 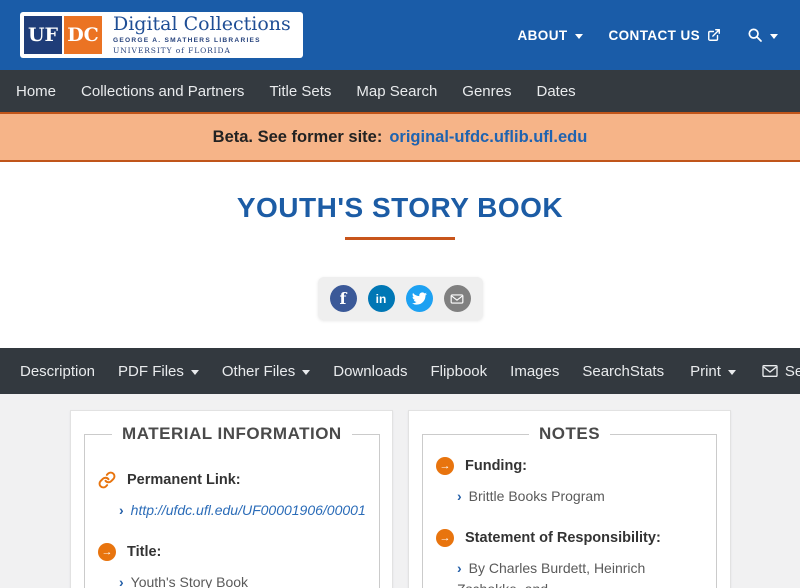 What do you see at coordinates (781, 371) in the screenshot?
I see `send-button: Send` at bounding box center [781, 371].